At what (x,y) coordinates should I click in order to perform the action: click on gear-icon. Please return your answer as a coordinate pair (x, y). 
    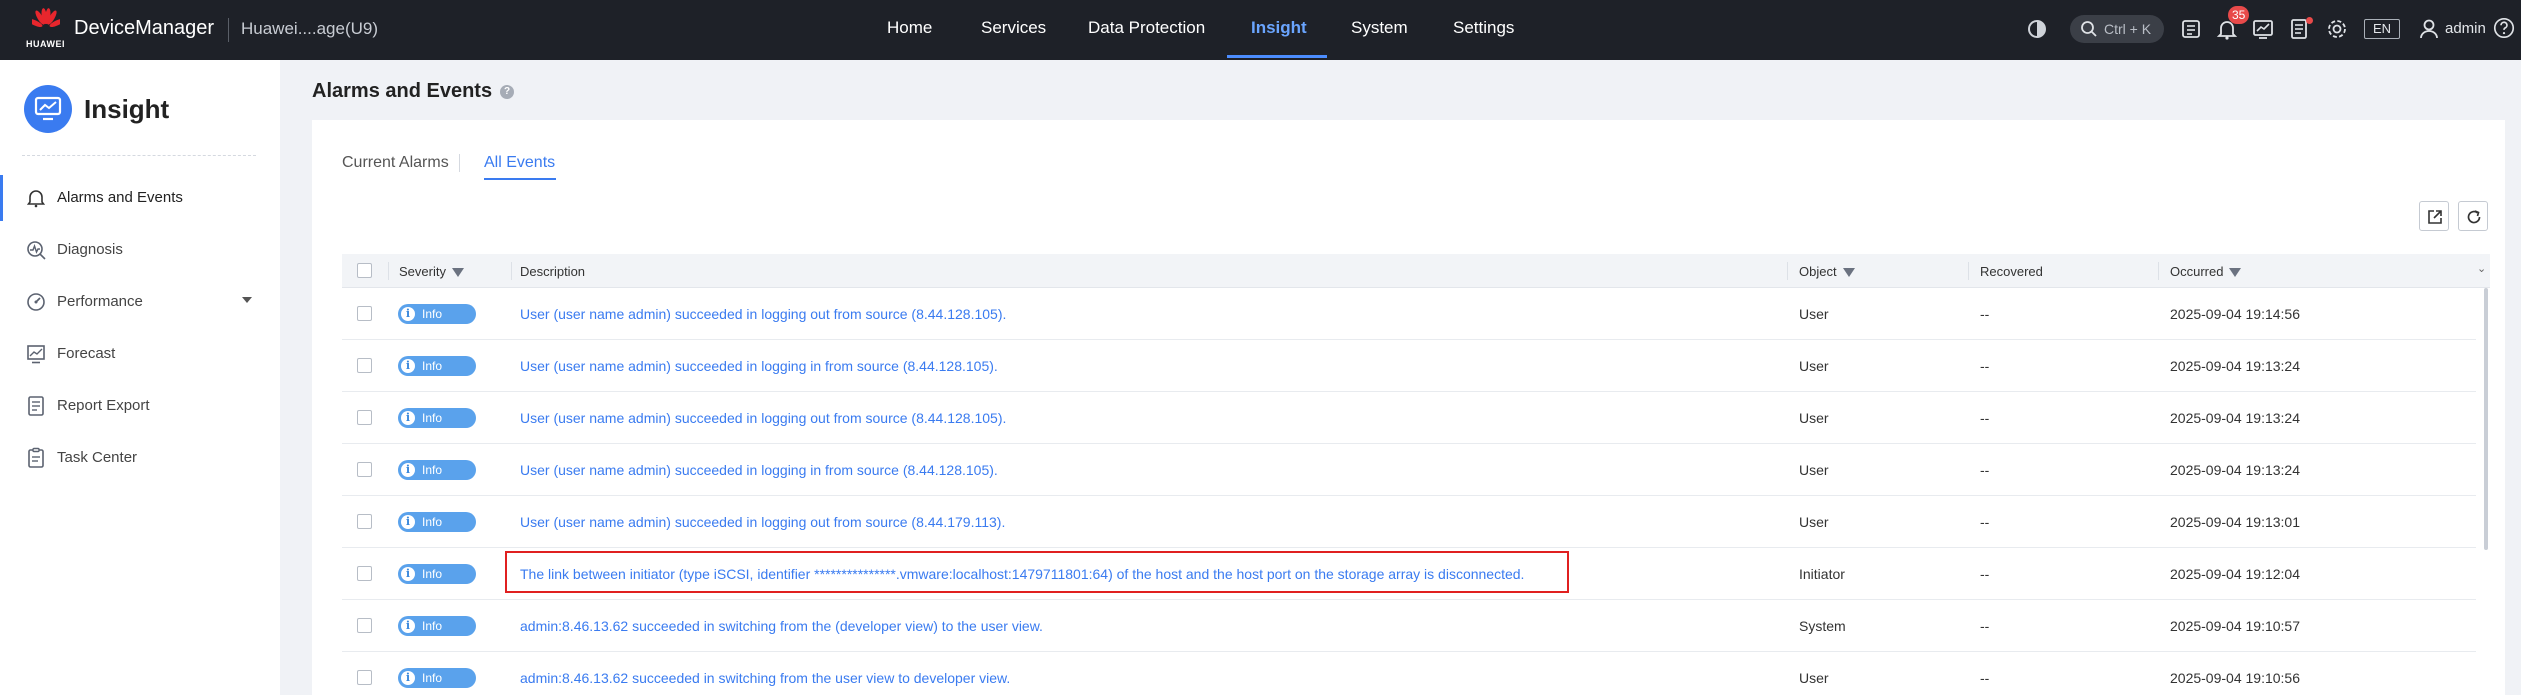
    Looking at the image, I should click on (2337, 29).